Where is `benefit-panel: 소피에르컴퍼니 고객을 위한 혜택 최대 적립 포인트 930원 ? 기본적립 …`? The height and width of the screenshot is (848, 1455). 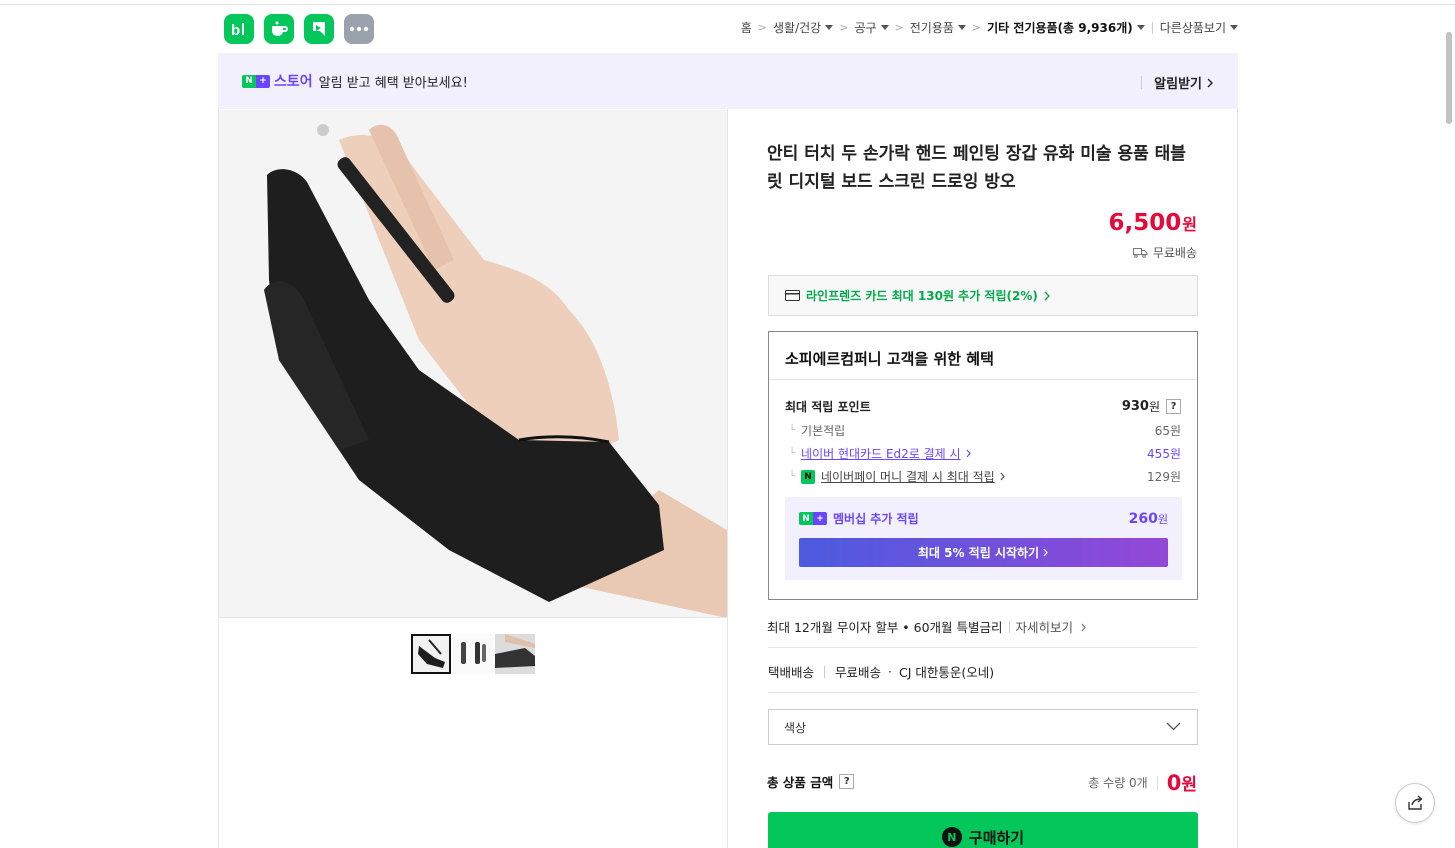
benefit-panel: 소피에르컴퍼니 고객을 위한 혜택 최대 적립 포인트 930원 ? 기본적립 … is located at coordinates (983, 465).